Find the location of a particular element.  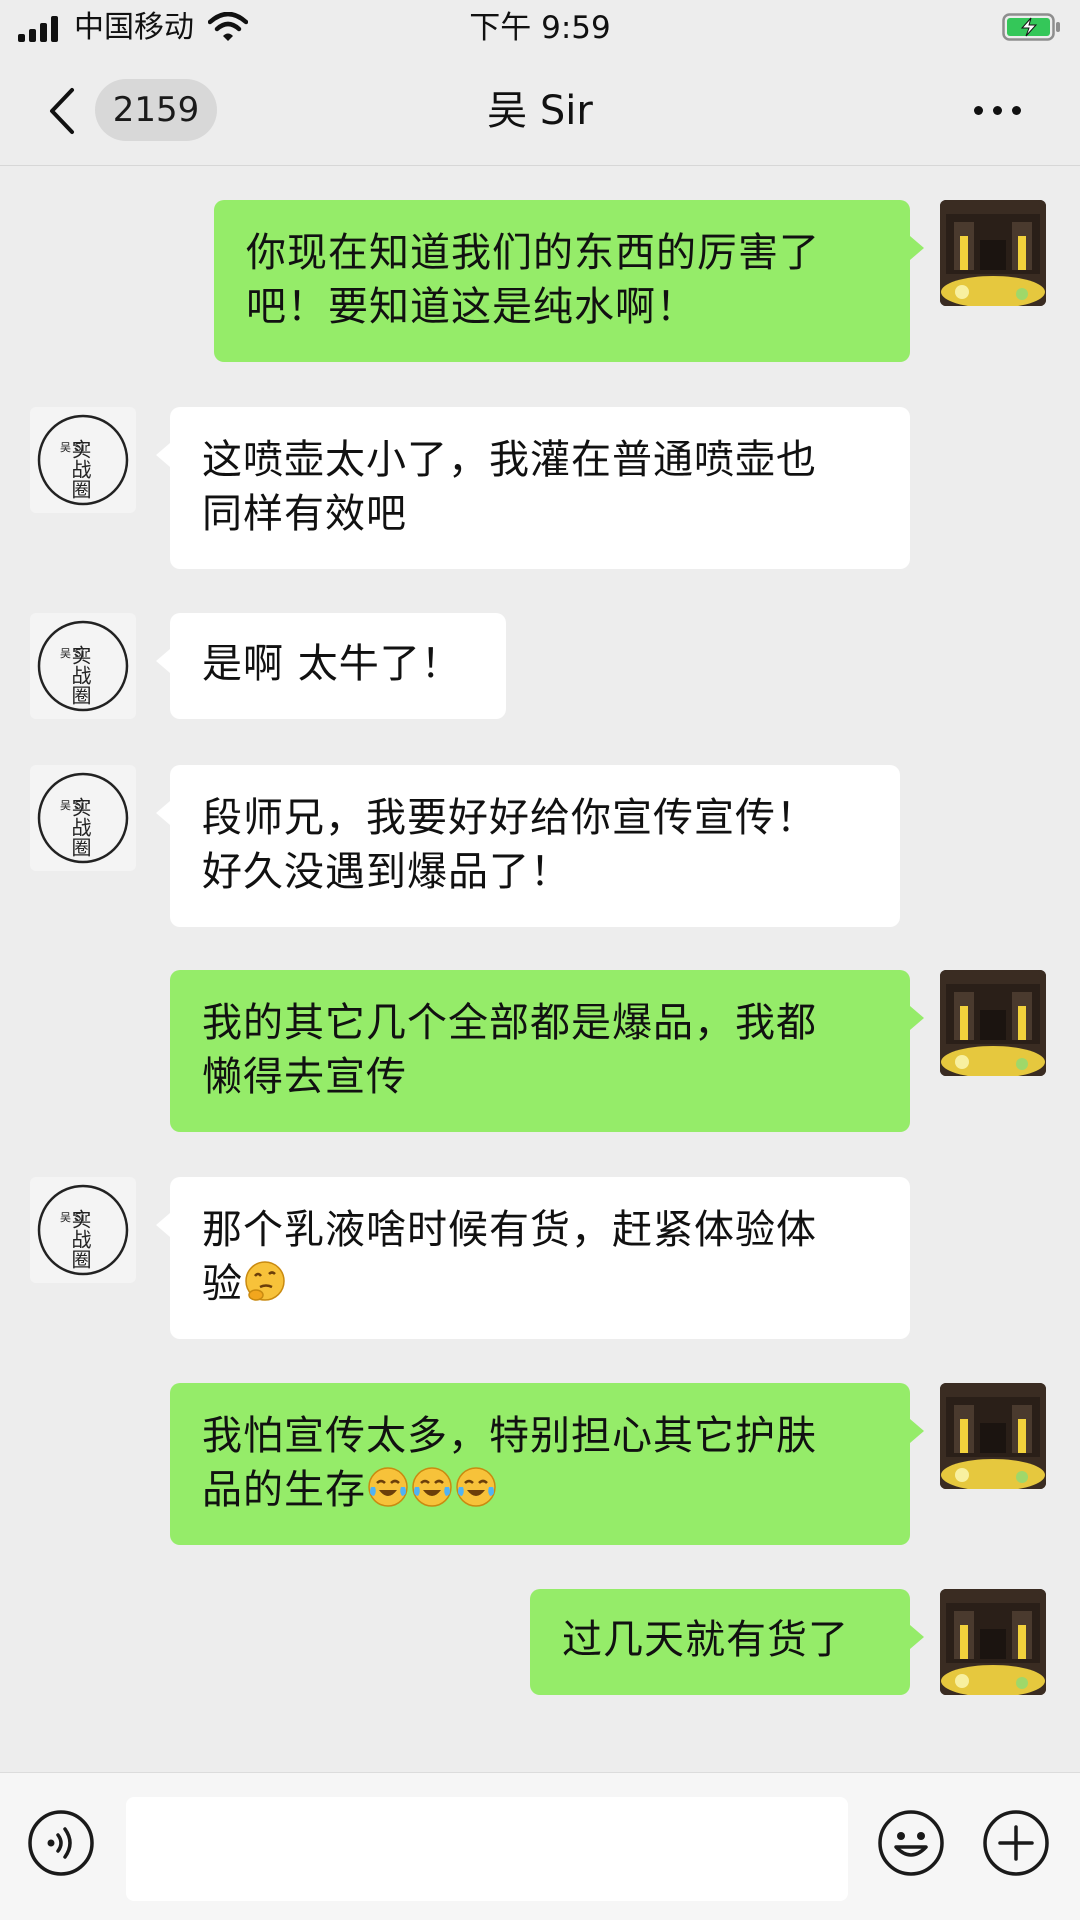

message-bubble-received: 段师兄，我要好好给你宣传宣传！ 好久没遇到爆品了！ is located at coordinates (528, 846).